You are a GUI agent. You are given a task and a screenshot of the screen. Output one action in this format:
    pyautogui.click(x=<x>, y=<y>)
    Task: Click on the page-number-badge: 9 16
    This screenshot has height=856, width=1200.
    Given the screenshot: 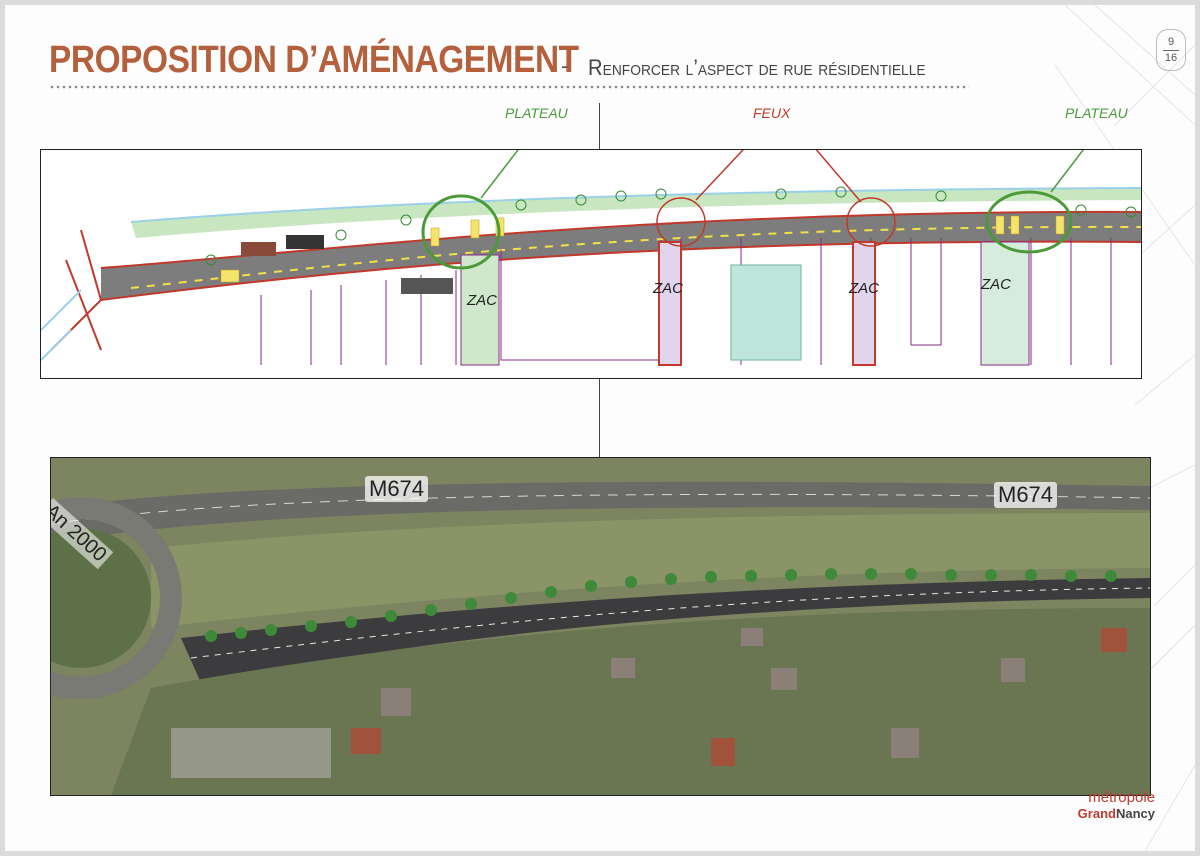 What is the action you would take?
    pyautogui.click(x=1171, y=50)
    